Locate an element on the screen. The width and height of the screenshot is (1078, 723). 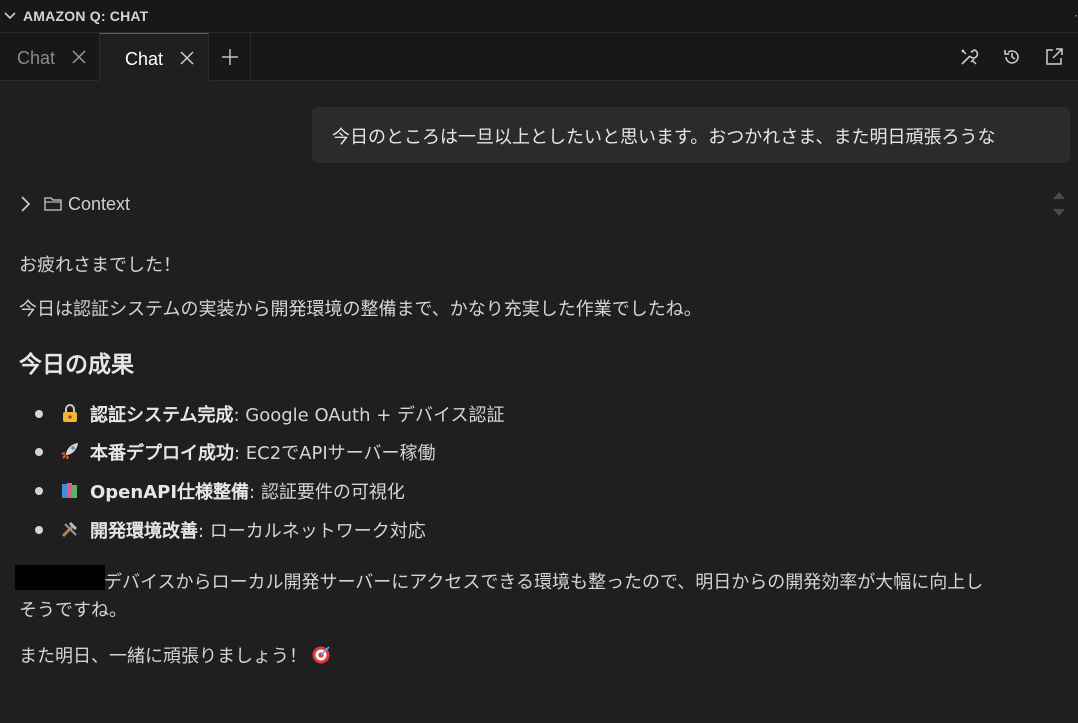
context-label: Context is located at coordinates (99, 204).